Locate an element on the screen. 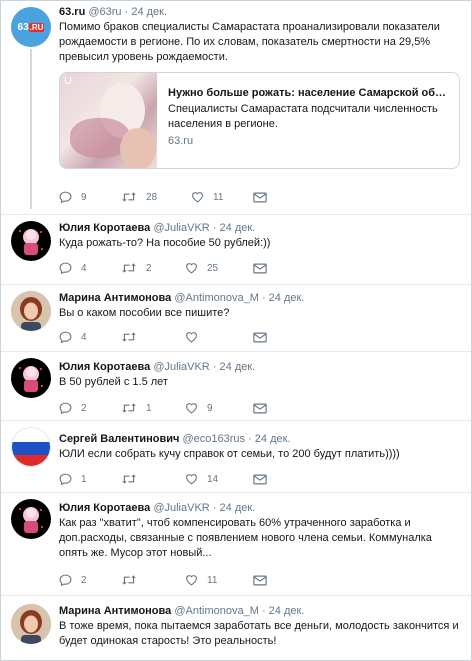 The image size is (472, 661). tweet-text: В 50 рублей с 1.5 лет is located at coordinates (113, 382).